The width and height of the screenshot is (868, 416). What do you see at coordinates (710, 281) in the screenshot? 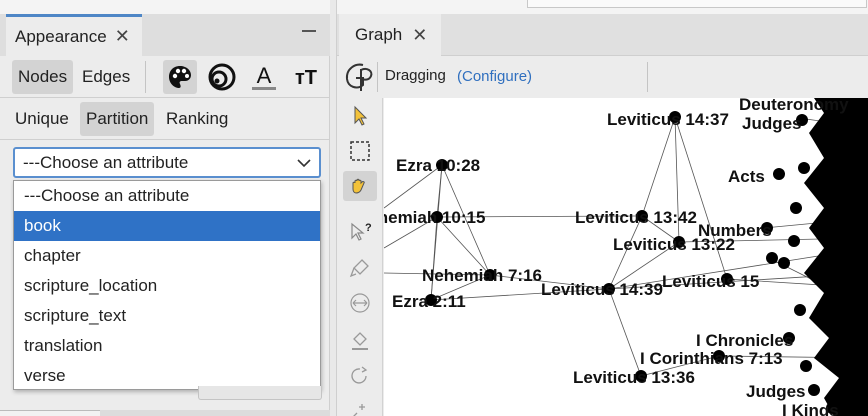
I see `node-label: Leviticus 15` at bounding box center [710, 281].